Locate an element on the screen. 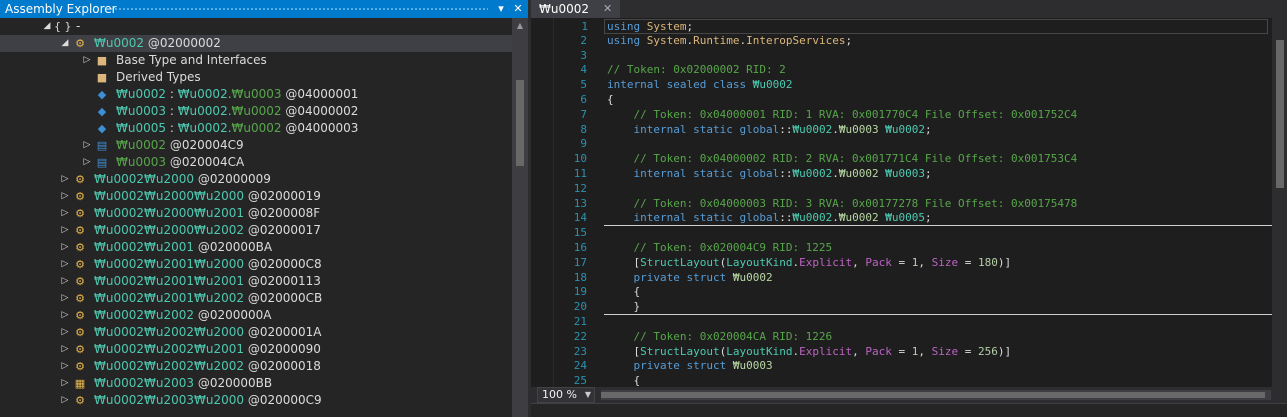  code-line: 3 is located at coordinates (901, 56).